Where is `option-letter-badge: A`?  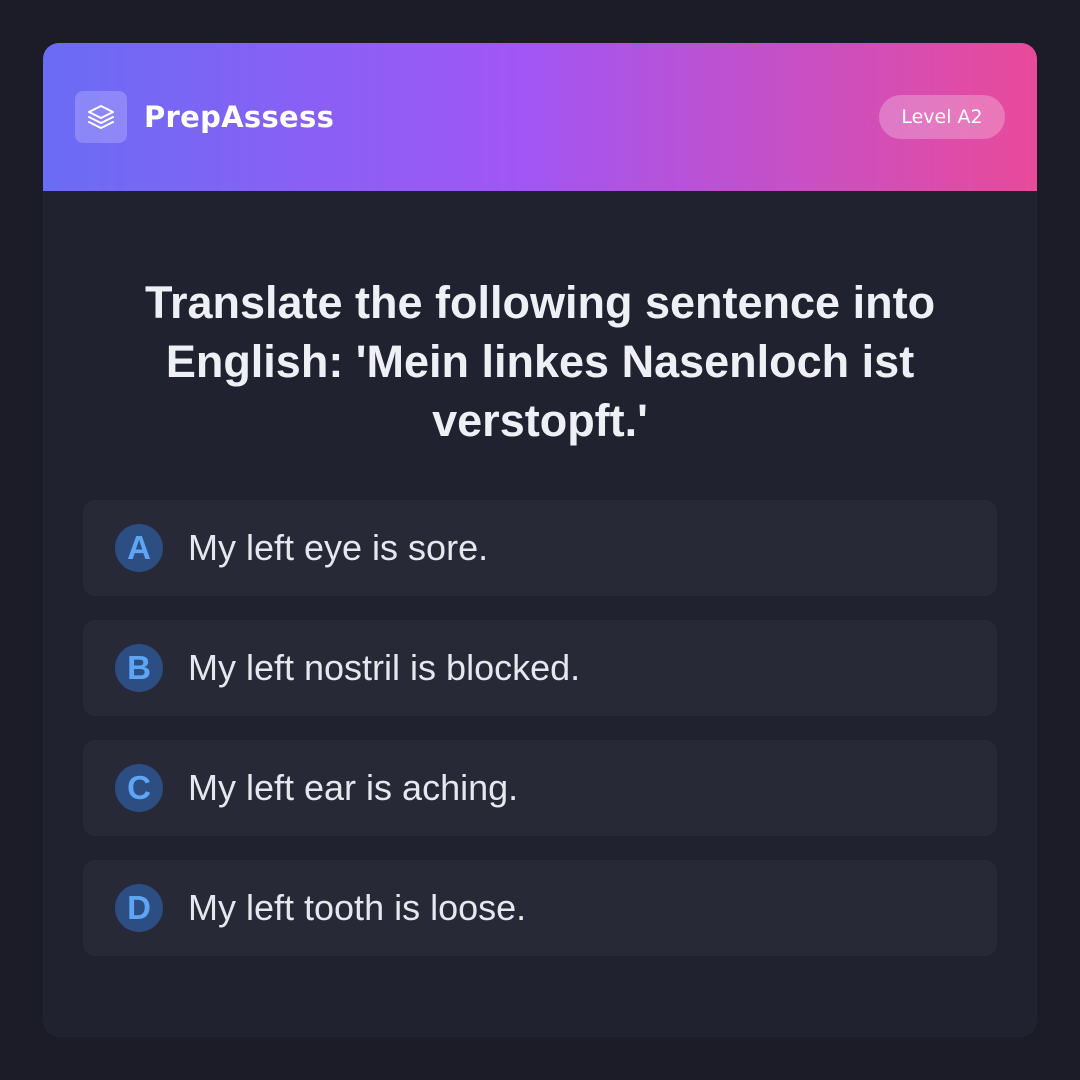
option-letter-badge: A is located at coordinates (139, 548).